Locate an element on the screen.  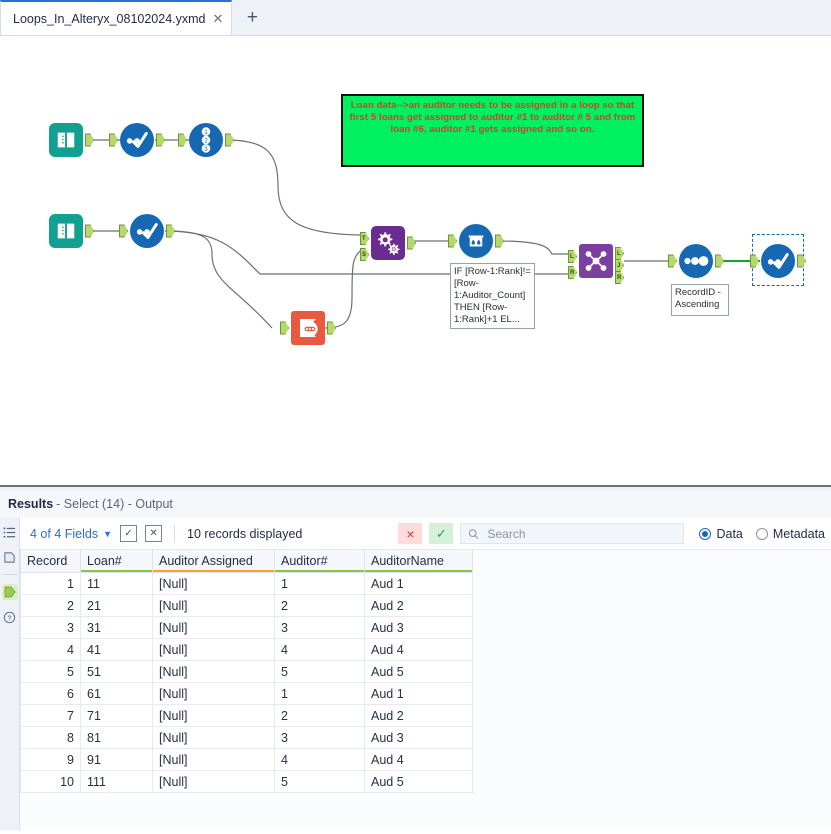
join-join-output-anchor: J is located at coordinates (619, 265).